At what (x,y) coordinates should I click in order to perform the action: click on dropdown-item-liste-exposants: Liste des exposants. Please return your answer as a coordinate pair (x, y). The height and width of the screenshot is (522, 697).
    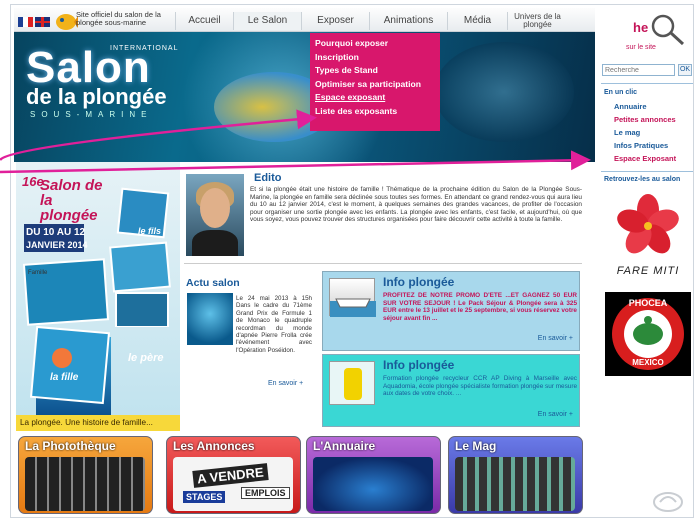
    Looking at the image, I should click on (375, 112).